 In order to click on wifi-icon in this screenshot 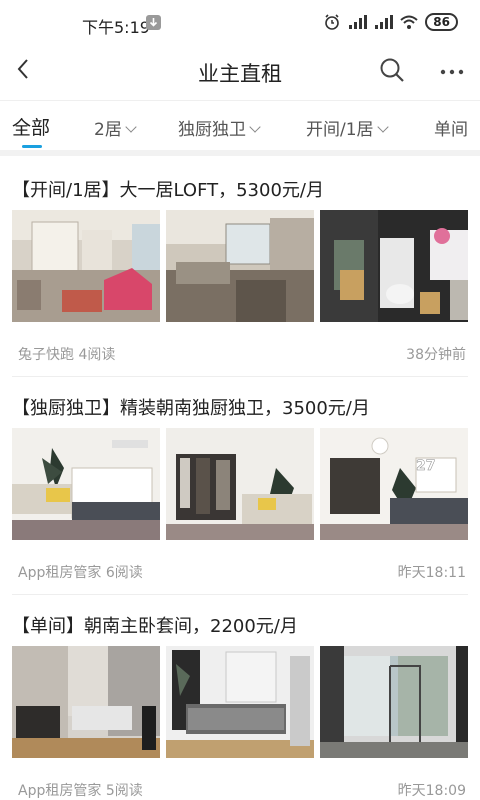, I will do `click(409, 22)`.